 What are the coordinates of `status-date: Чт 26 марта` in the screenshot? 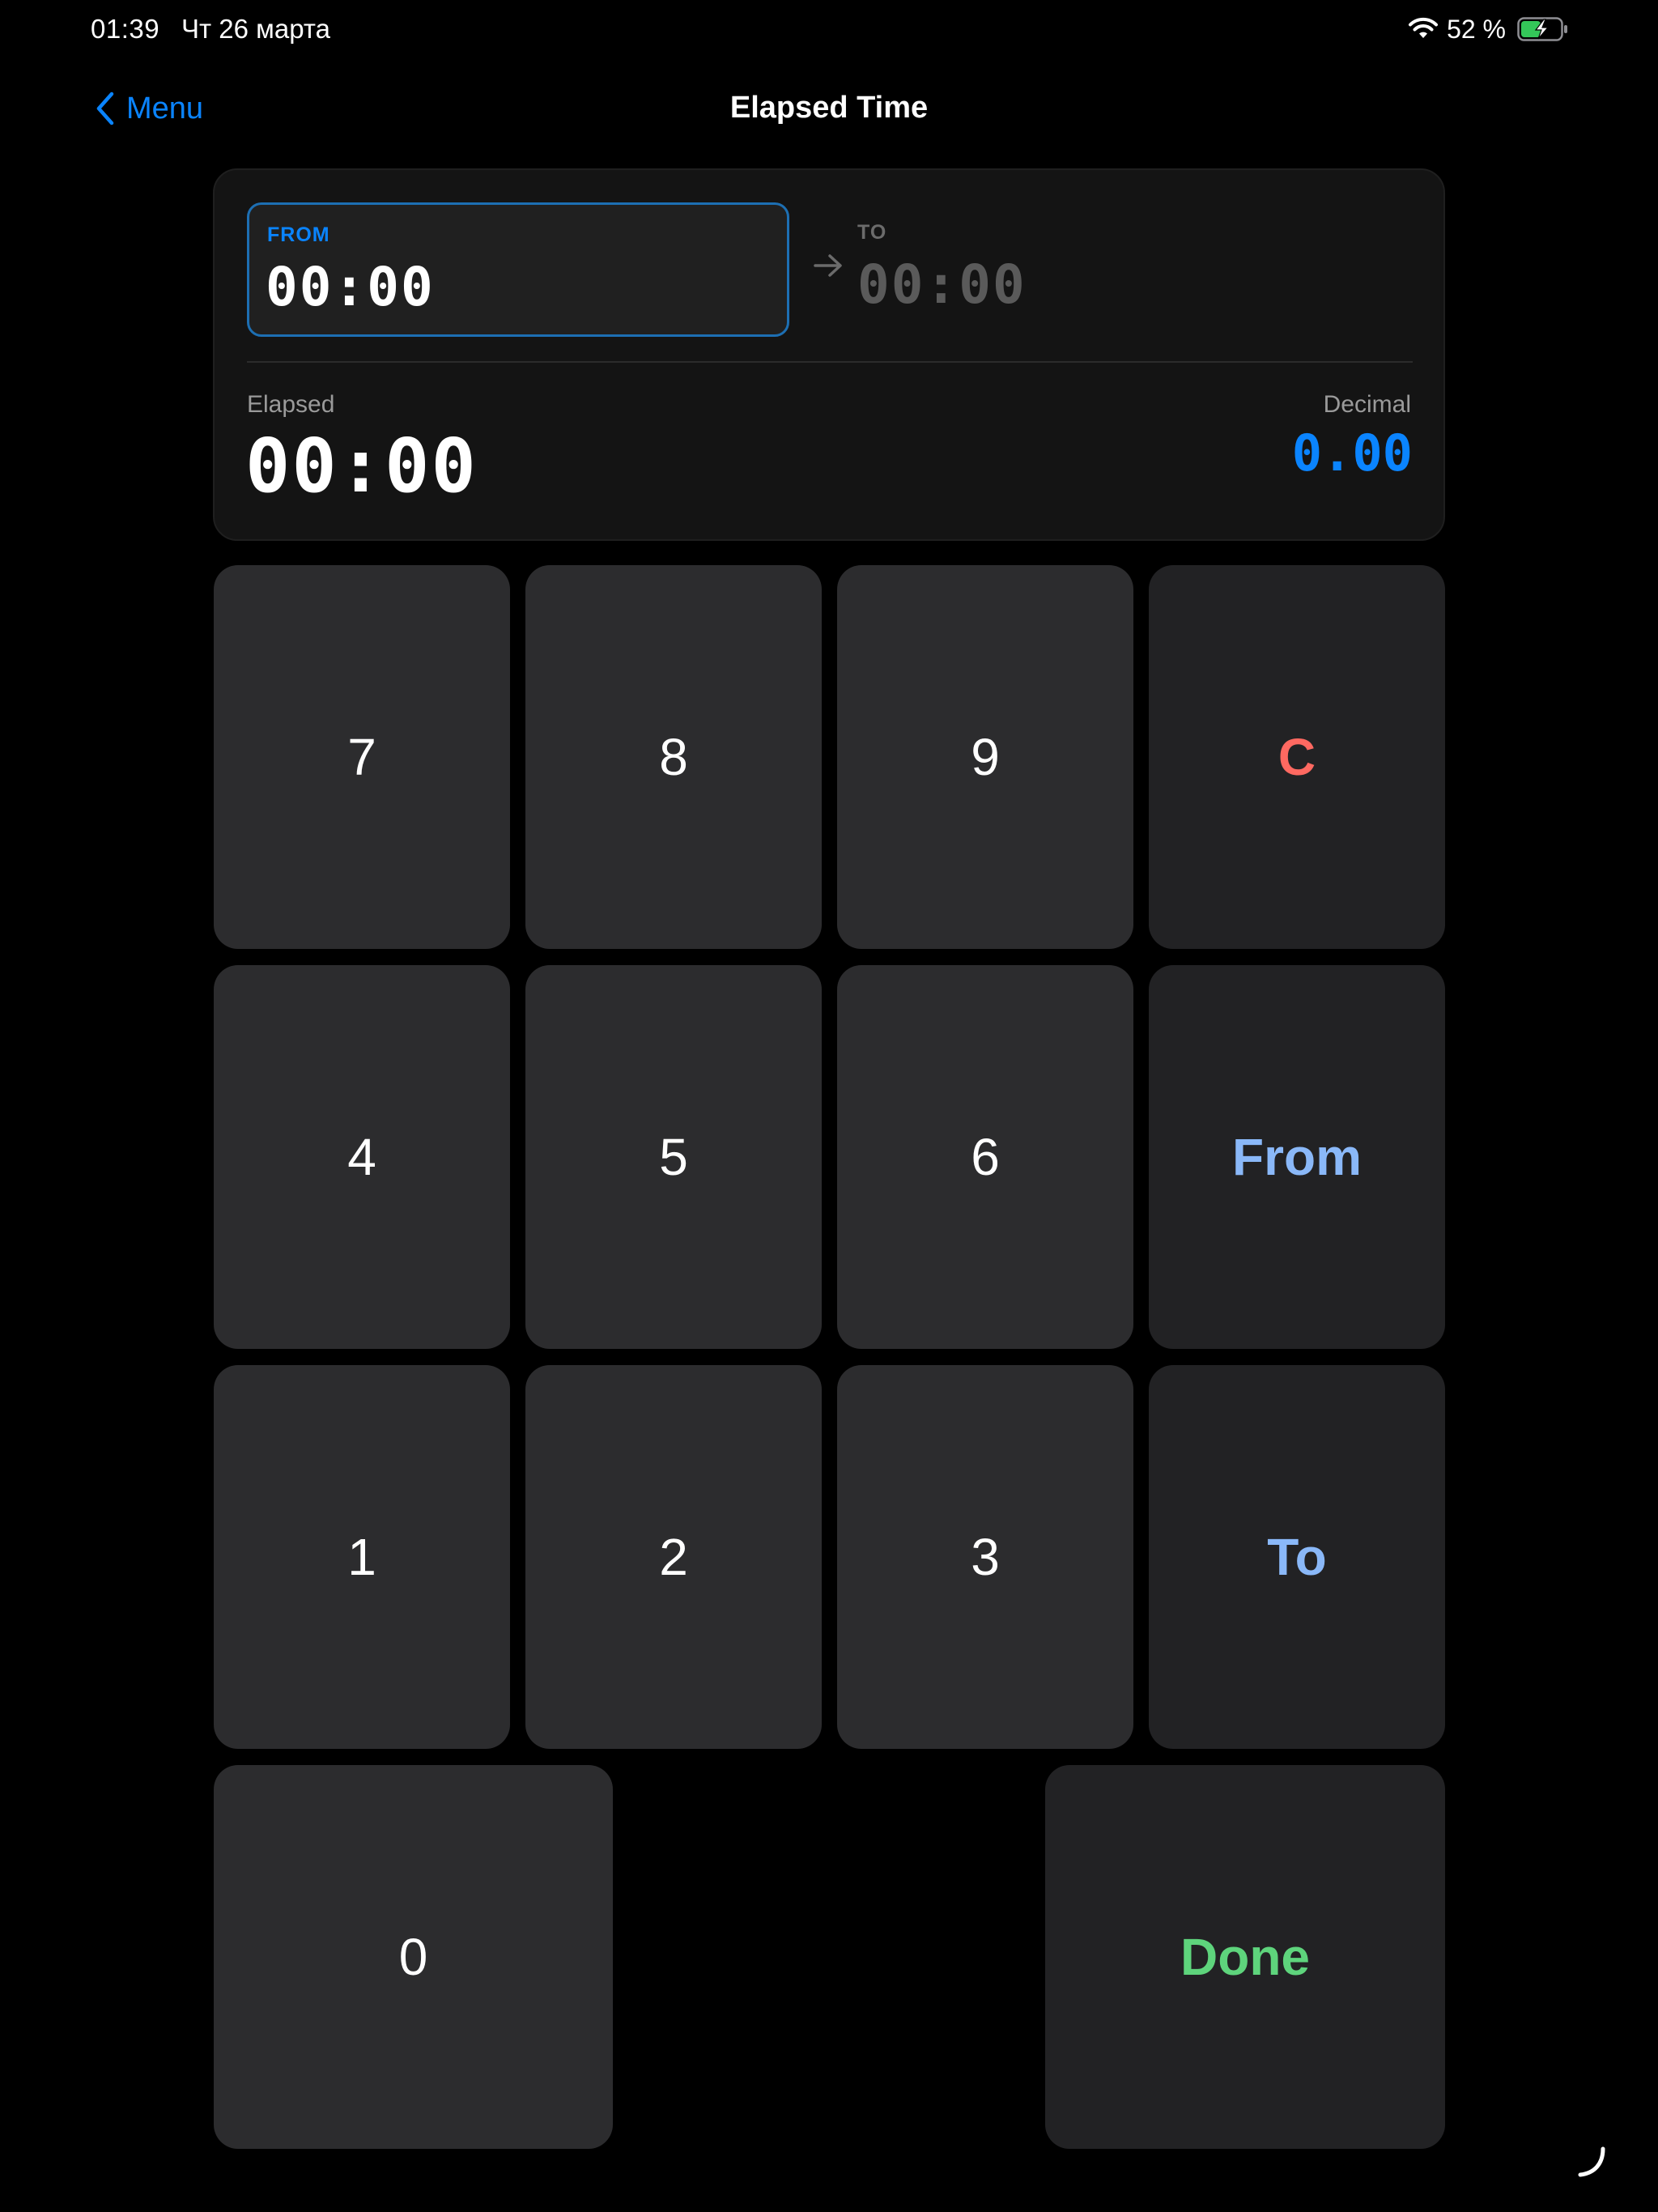 It's located at (255, 29).